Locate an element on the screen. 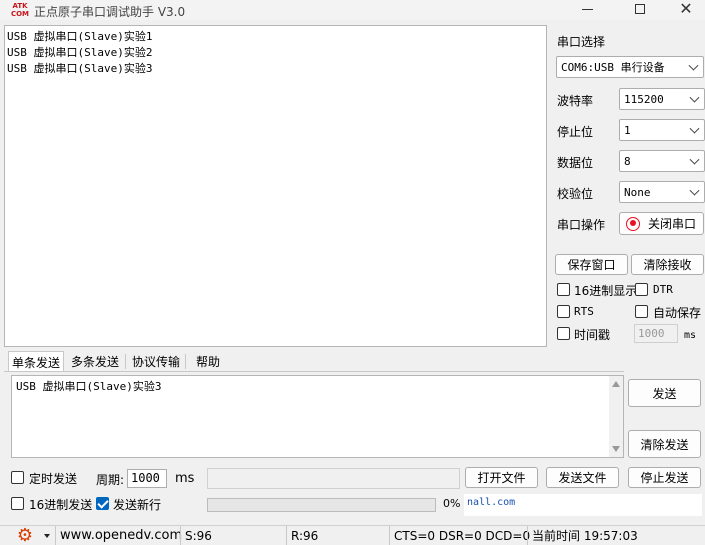 This screenshot has height=545, width=705. hex-display-checkbox is located at coordinates (563, 289).